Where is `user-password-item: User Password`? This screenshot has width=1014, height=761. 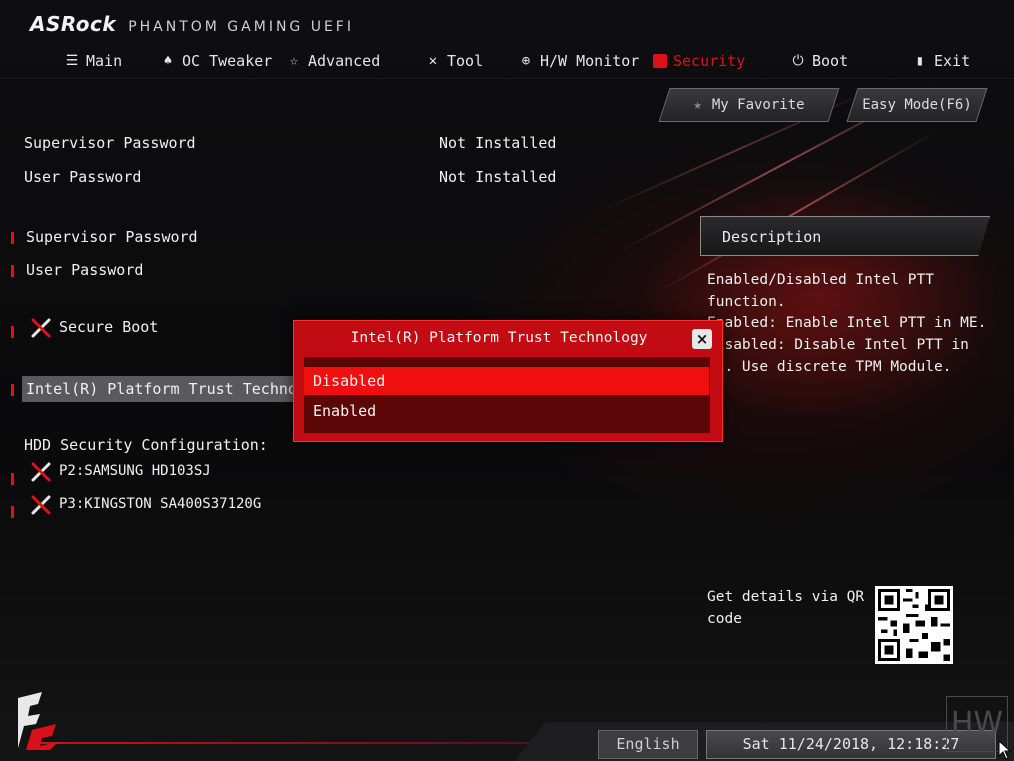
user-password-item: User Password is located at coordinates (84, 270).